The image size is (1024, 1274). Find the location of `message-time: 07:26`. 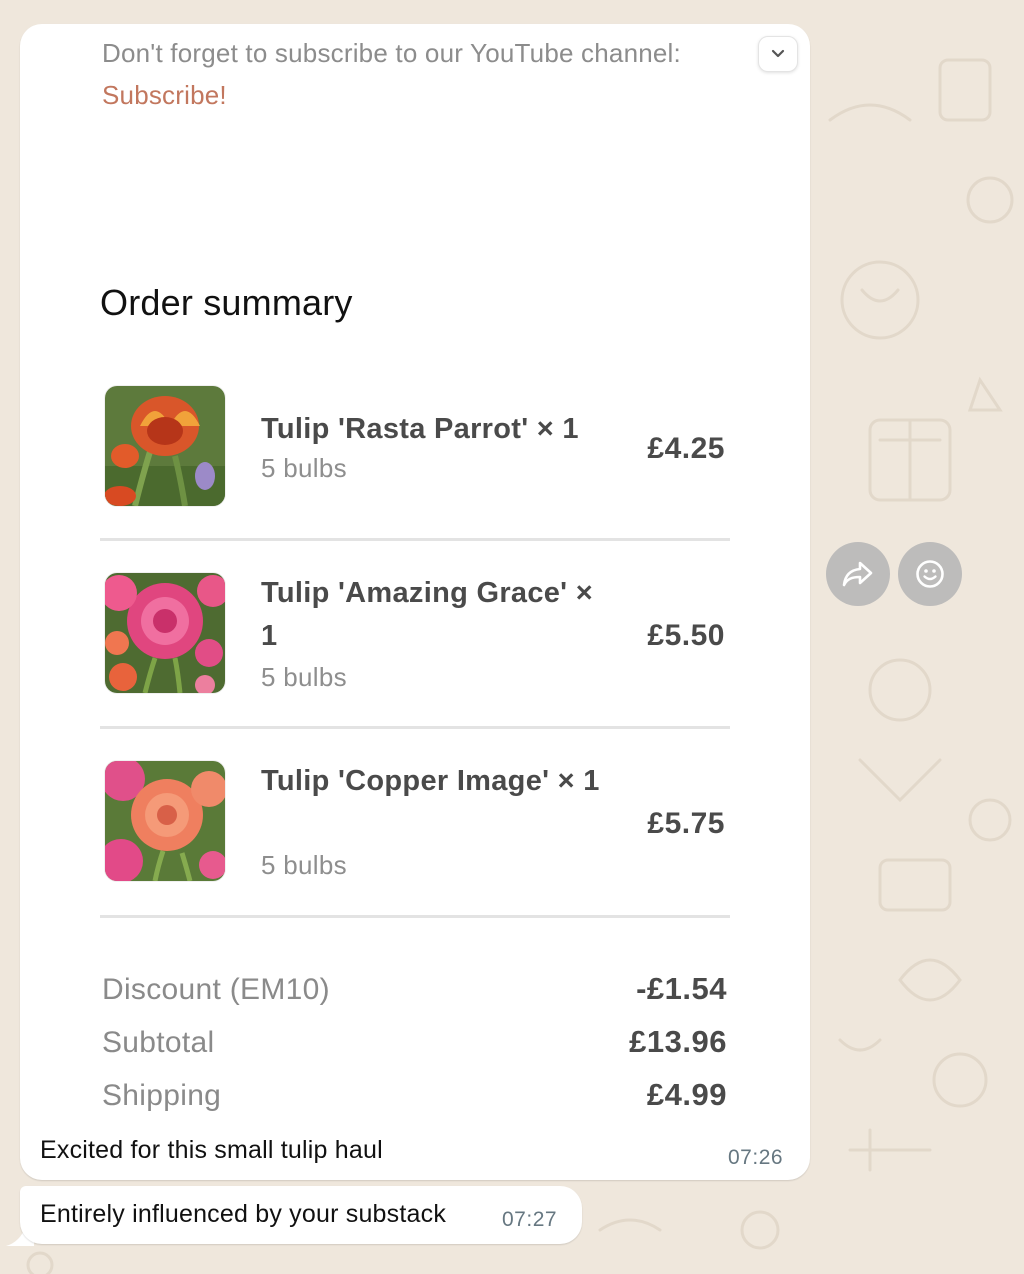

message-time: 07:26 is located at coordinates (756, 1157).